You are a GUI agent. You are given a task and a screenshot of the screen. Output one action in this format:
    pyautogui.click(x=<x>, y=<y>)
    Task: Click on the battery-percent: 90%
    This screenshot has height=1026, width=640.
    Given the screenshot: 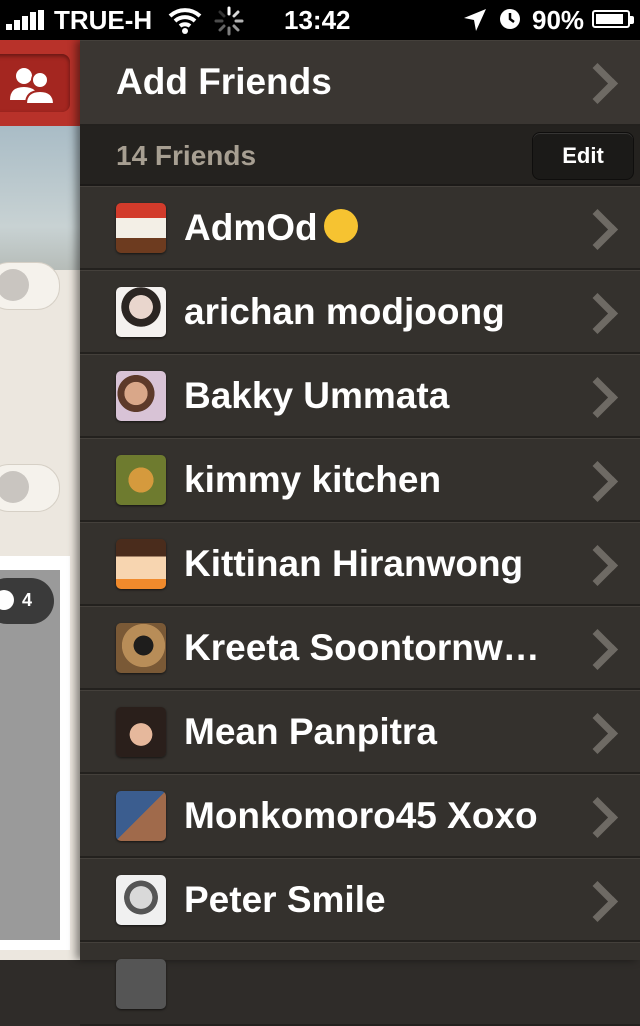 What is the action you would take?
    pyautogui.click(x=558, y=20)
    